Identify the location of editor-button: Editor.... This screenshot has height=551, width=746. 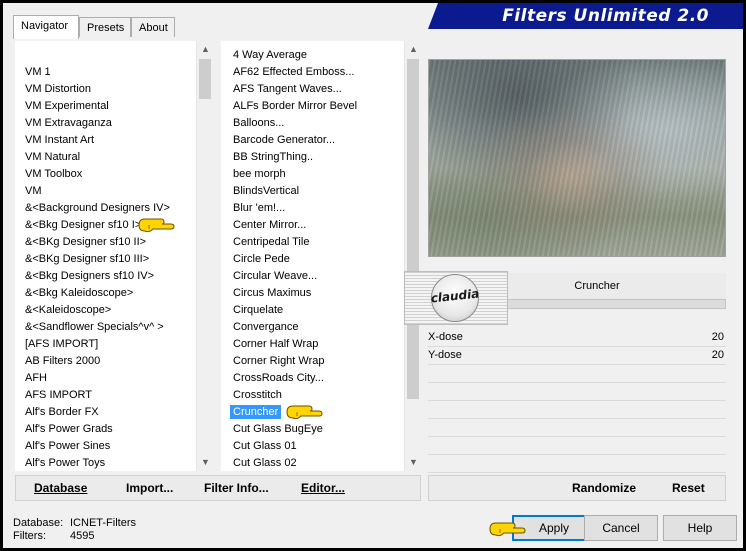
(323, 488).